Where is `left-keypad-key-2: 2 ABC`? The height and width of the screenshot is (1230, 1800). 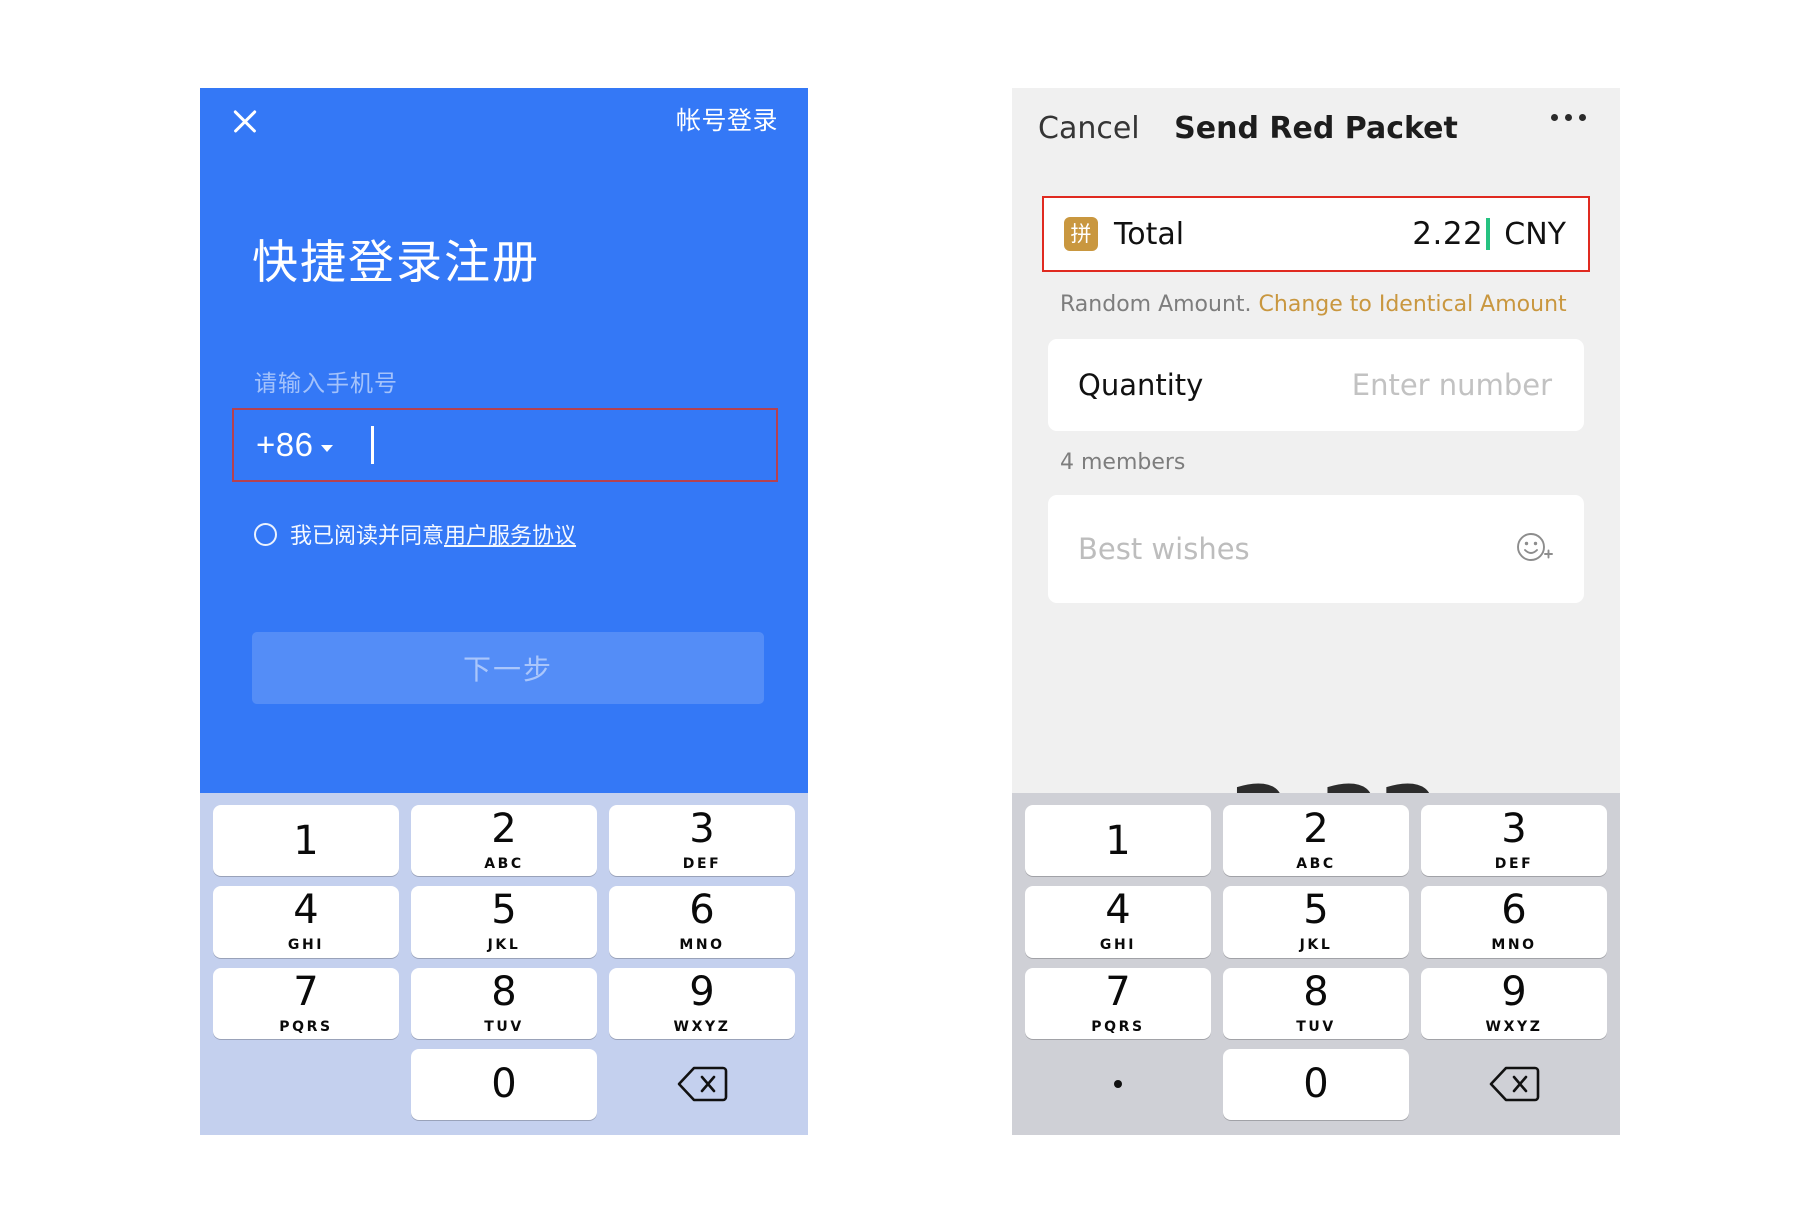 left-keypad-key-2: 2 ABC is located at coordinates (504, 841).